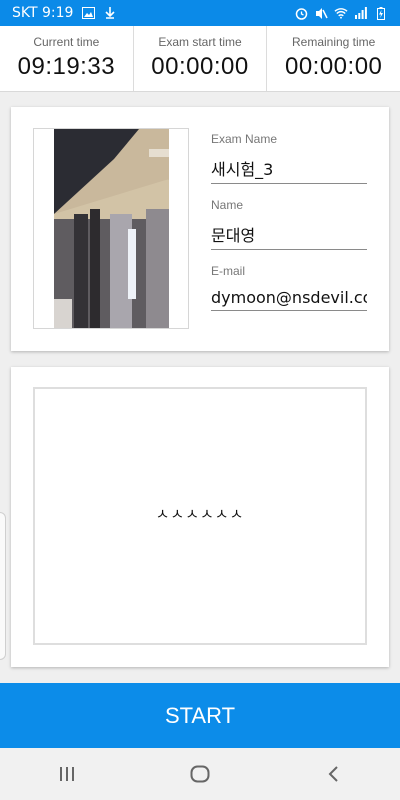 The height and width of the screenshot is (800, 400). What do you see at coordinates (227, 205) in the screenshot?
I see `name-label: Name` at bounding box center [227, 205].